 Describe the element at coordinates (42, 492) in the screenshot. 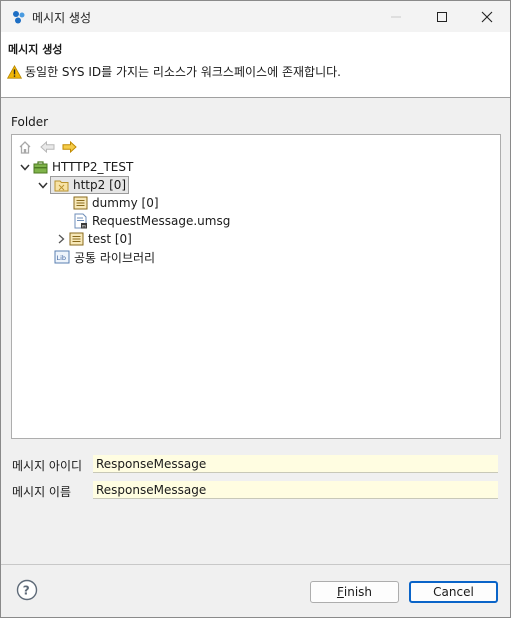

I see `message-name-label: 메시지 이름` at that location.